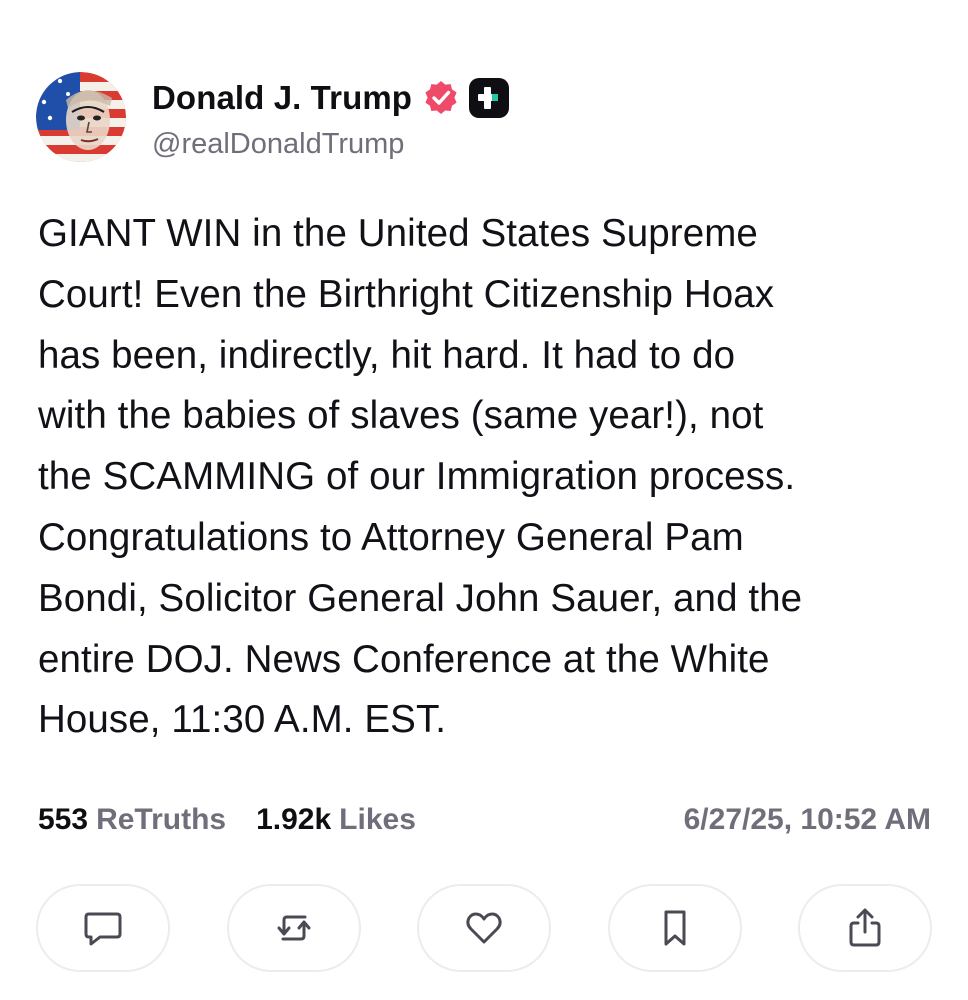  What do you see at coordinates (282, 98) in the screenshot?
I see `display-name: Donald J. Trump` at bounding box center [282, 98].